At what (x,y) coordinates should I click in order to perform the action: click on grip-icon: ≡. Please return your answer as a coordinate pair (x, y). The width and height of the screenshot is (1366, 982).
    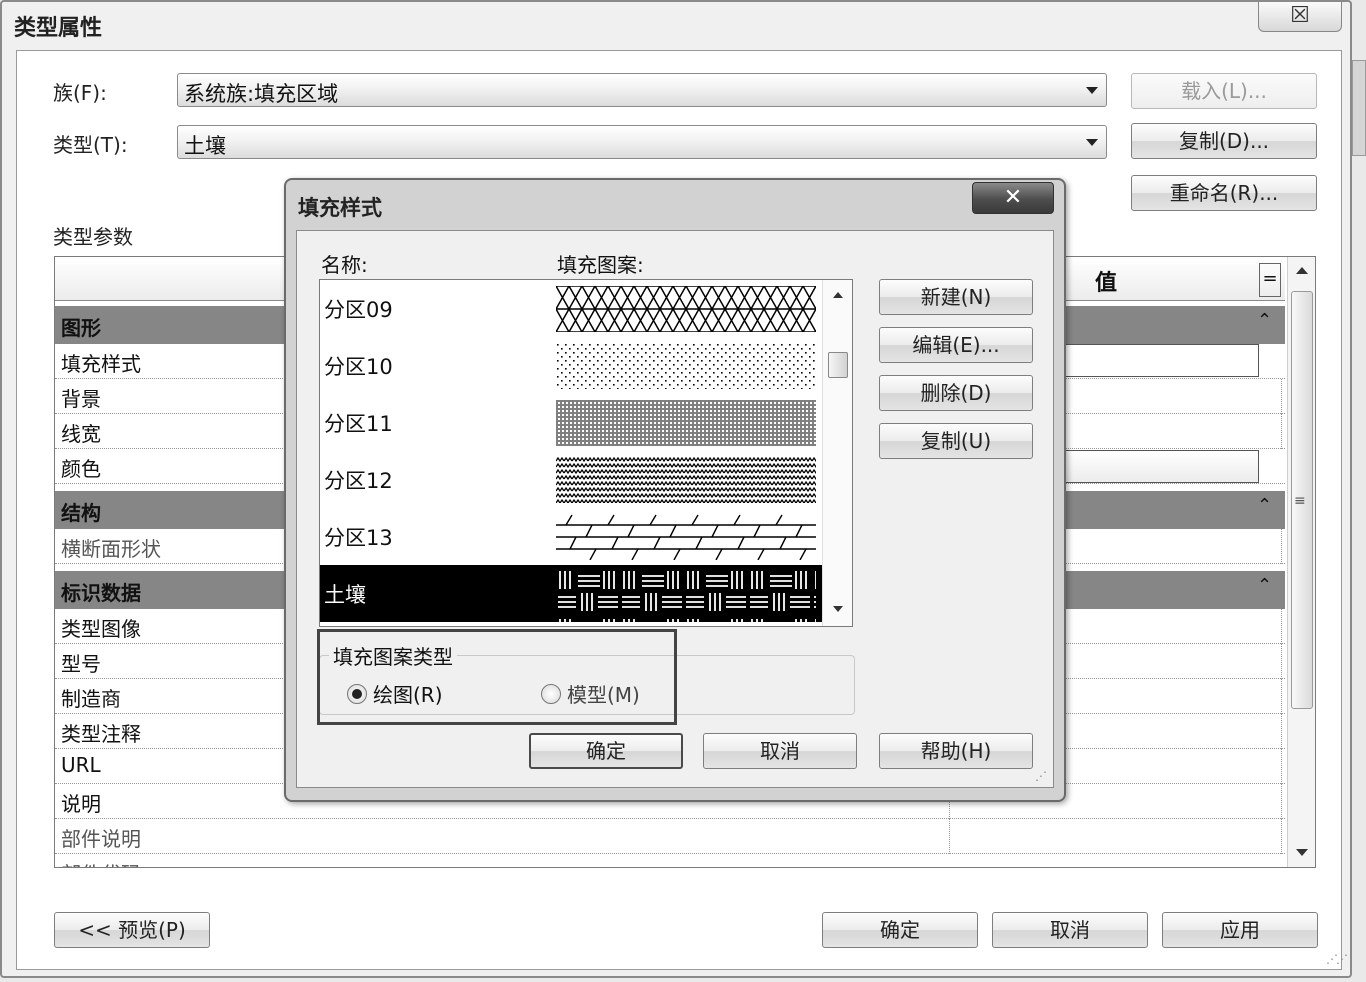
    Looking at the image, I should click on (1300, 501).